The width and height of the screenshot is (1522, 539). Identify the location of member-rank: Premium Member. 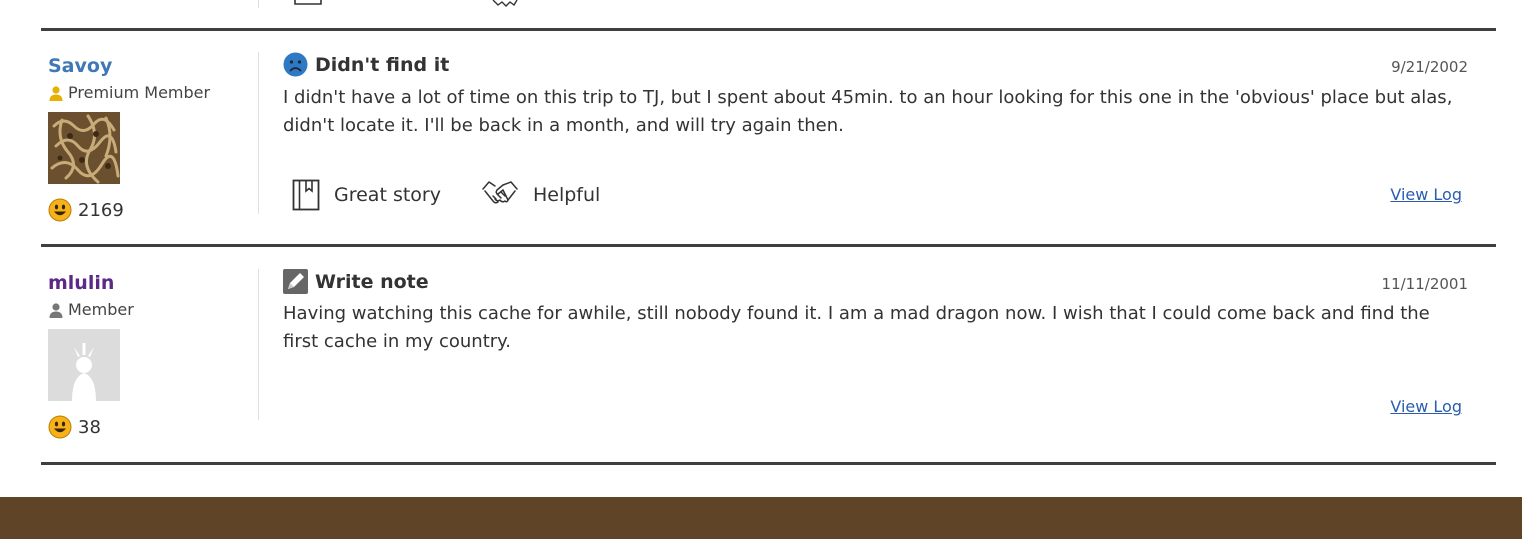
(129, 92).